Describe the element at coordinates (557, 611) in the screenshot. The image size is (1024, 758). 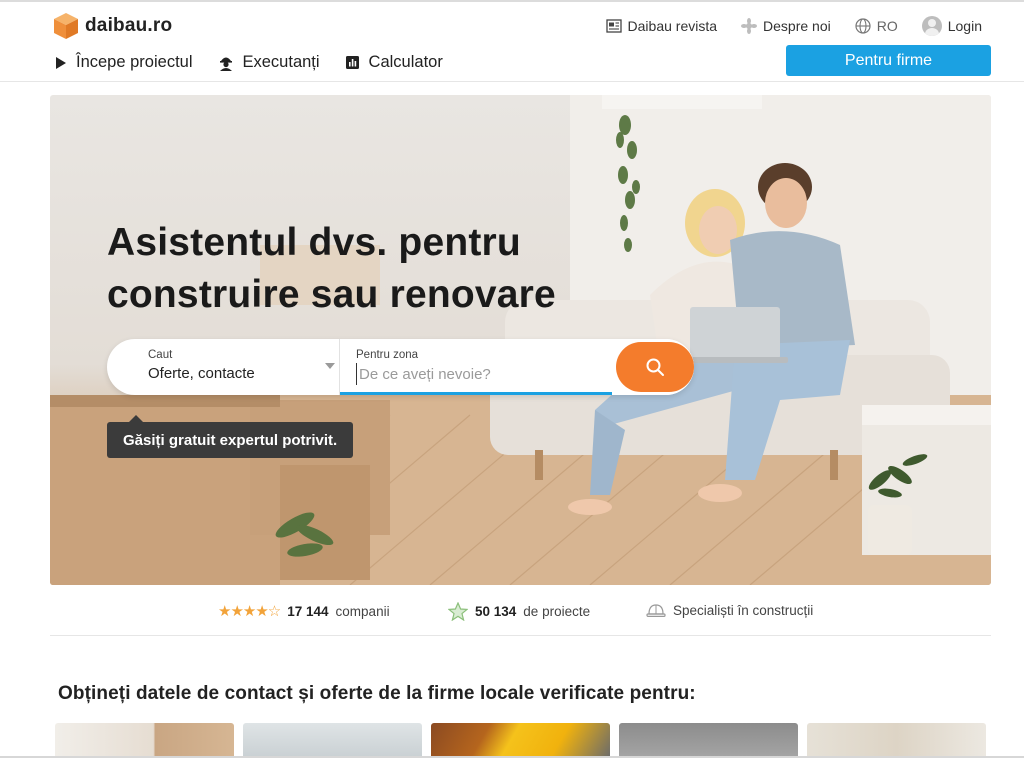
I see `stat-projects-label: de proiecte` at that location.